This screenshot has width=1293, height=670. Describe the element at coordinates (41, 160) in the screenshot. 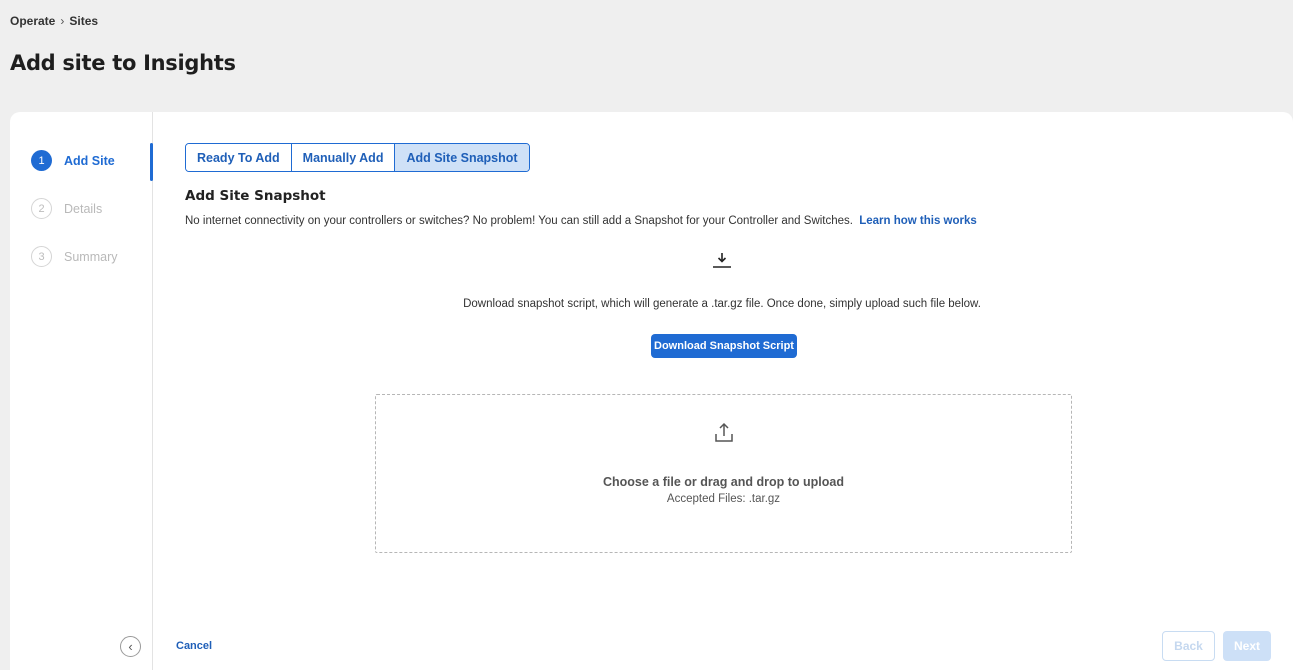

I see `step-number: 1` at that location.